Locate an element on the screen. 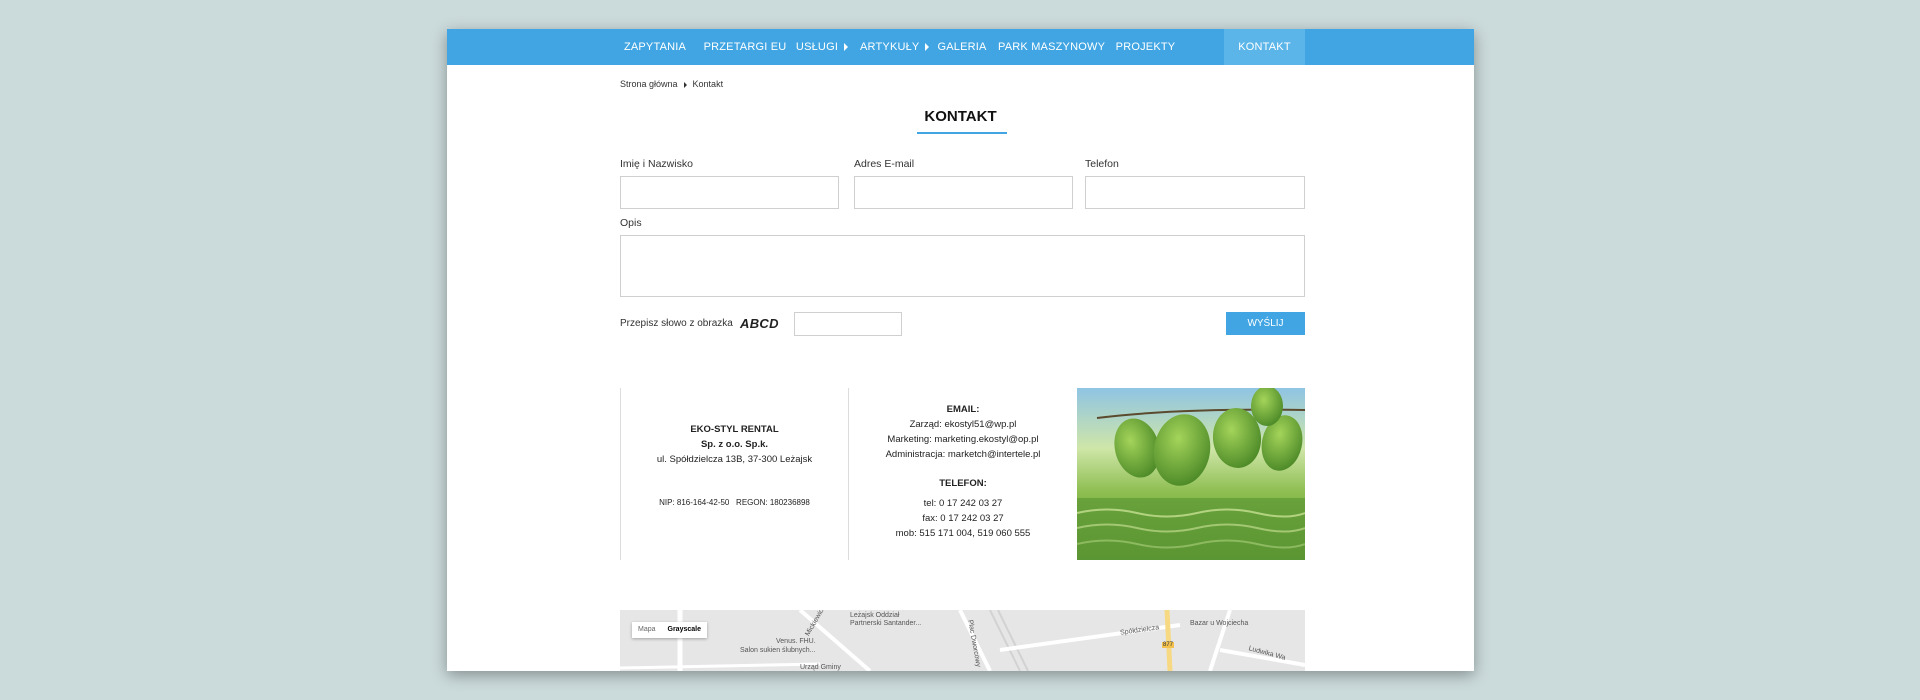  map-label: Leżajsk Oddział is located at coordinates (875, 615).